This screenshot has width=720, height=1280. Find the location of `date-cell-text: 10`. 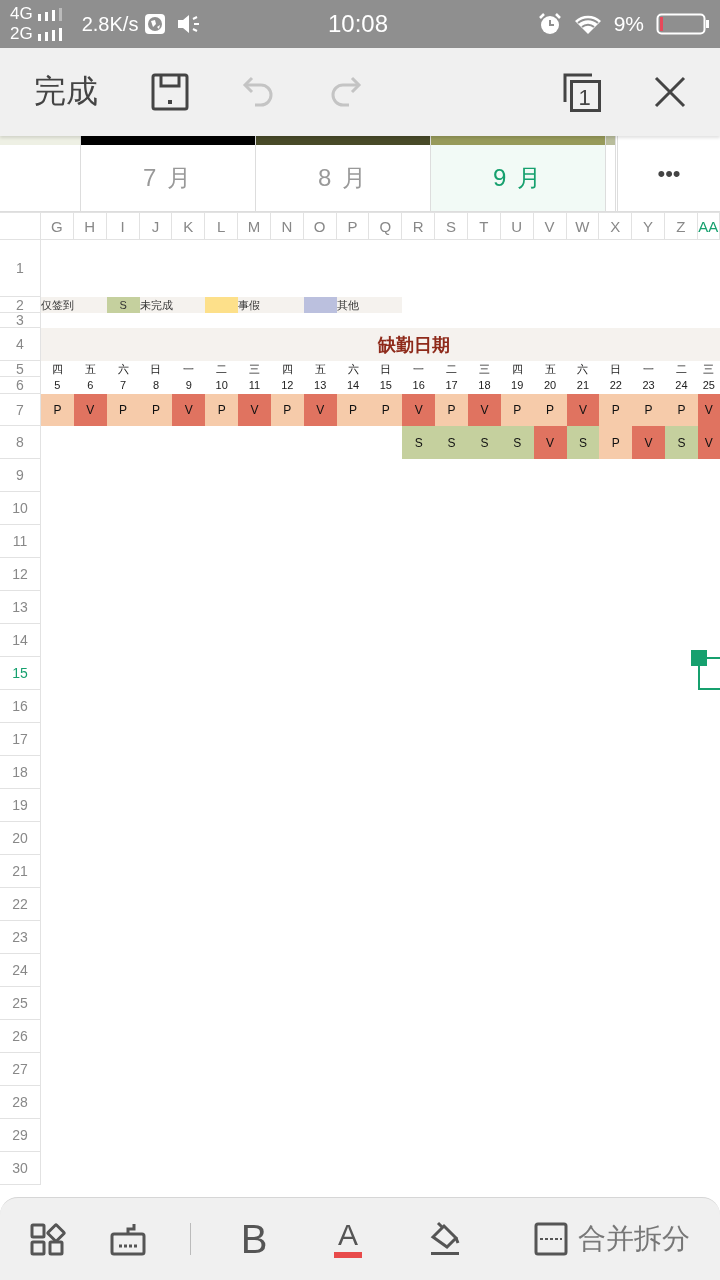

date-cell-text: 10 is located at coordinates (221, 385).